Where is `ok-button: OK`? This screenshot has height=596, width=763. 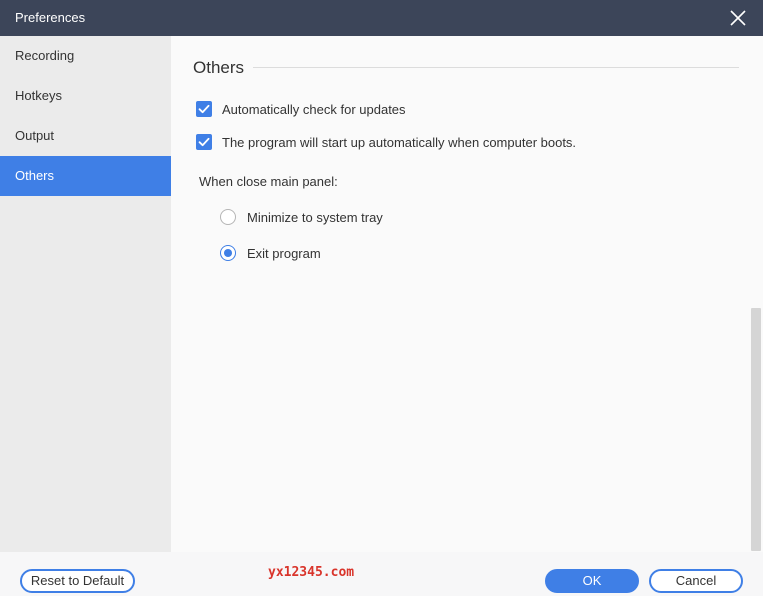 ok-button: OK is located at coordinates (592, 581).